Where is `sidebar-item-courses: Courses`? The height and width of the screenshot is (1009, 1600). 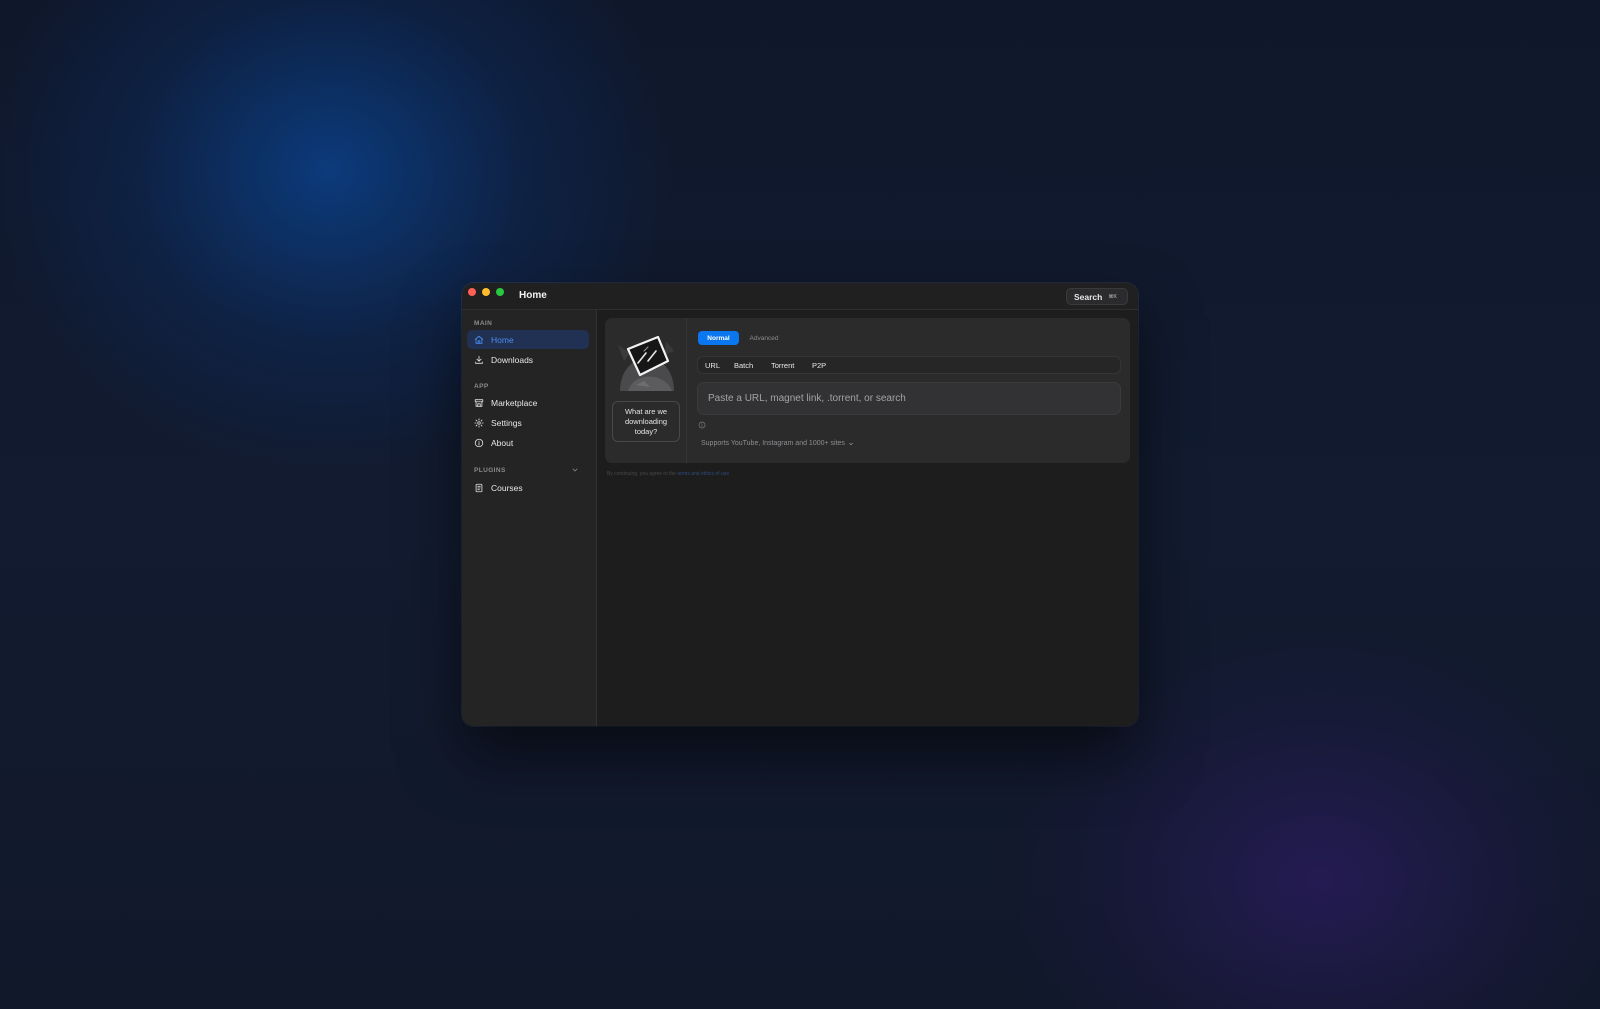 sidebar-item-courses: Courses is located at coordinates (528, 487).